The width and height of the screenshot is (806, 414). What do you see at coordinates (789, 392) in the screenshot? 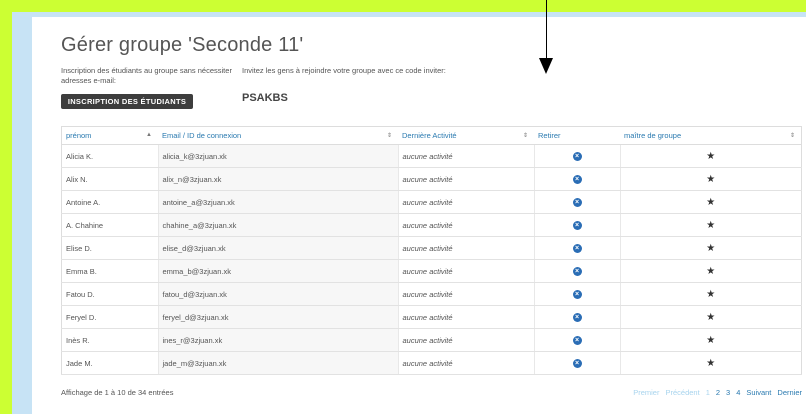
I see `pager-last: Dernier` at bounding box center [789, 392].